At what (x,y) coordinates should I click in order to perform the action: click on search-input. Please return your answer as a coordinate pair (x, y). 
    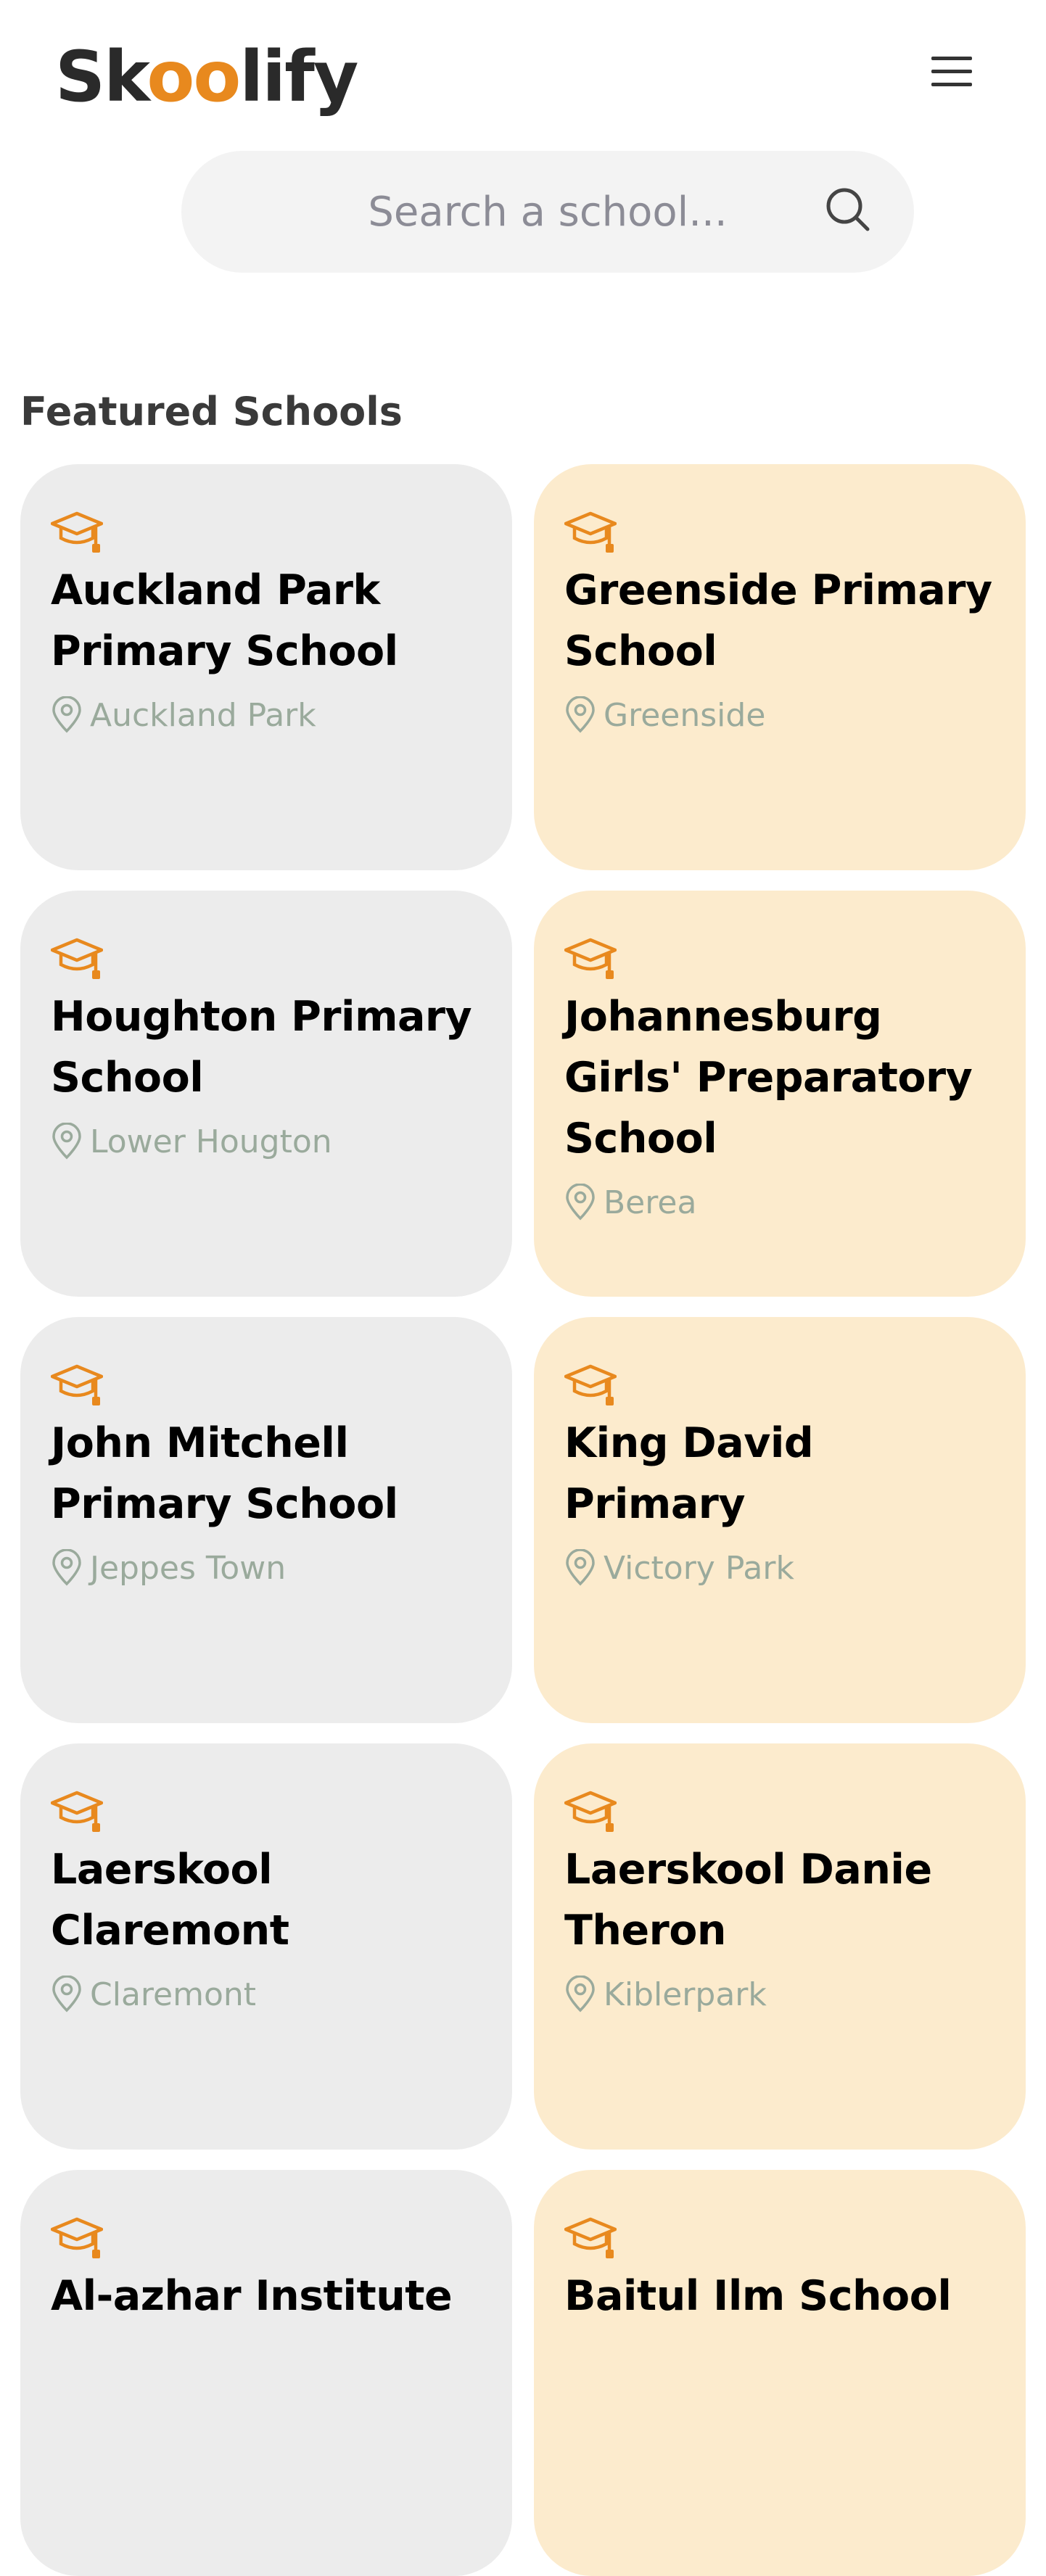
    Looking at the image, I should click on (547, 212).